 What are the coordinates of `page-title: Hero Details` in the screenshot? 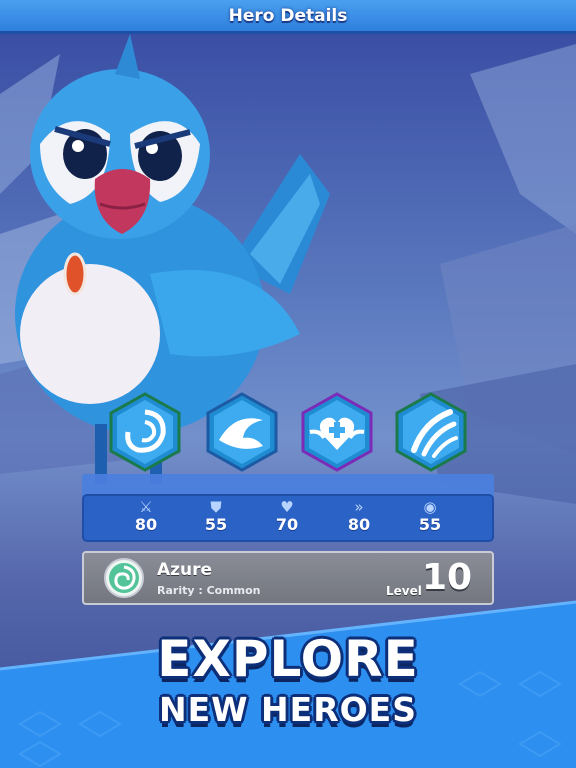 It's located at (288, 15).